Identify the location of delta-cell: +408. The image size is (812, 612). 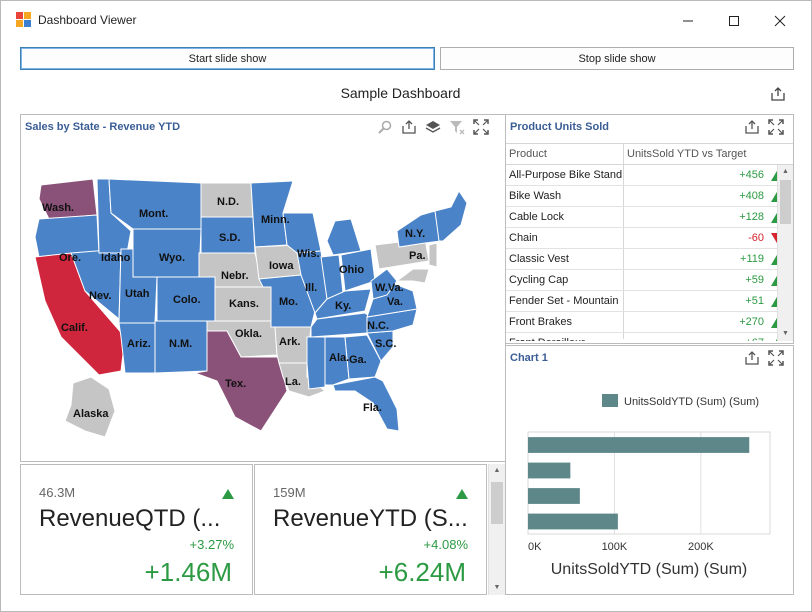
(751, 196).